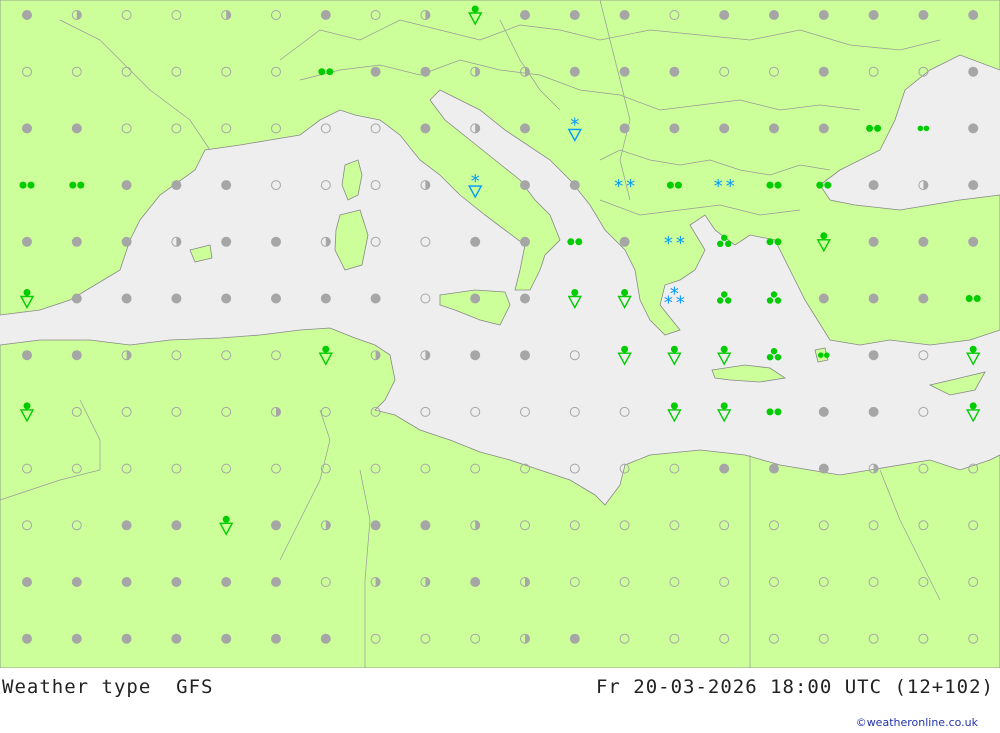  What do you see at coordinates (351, 240) in the screenshot?
I see `land-sardinia` at bounding box center [351, 240].